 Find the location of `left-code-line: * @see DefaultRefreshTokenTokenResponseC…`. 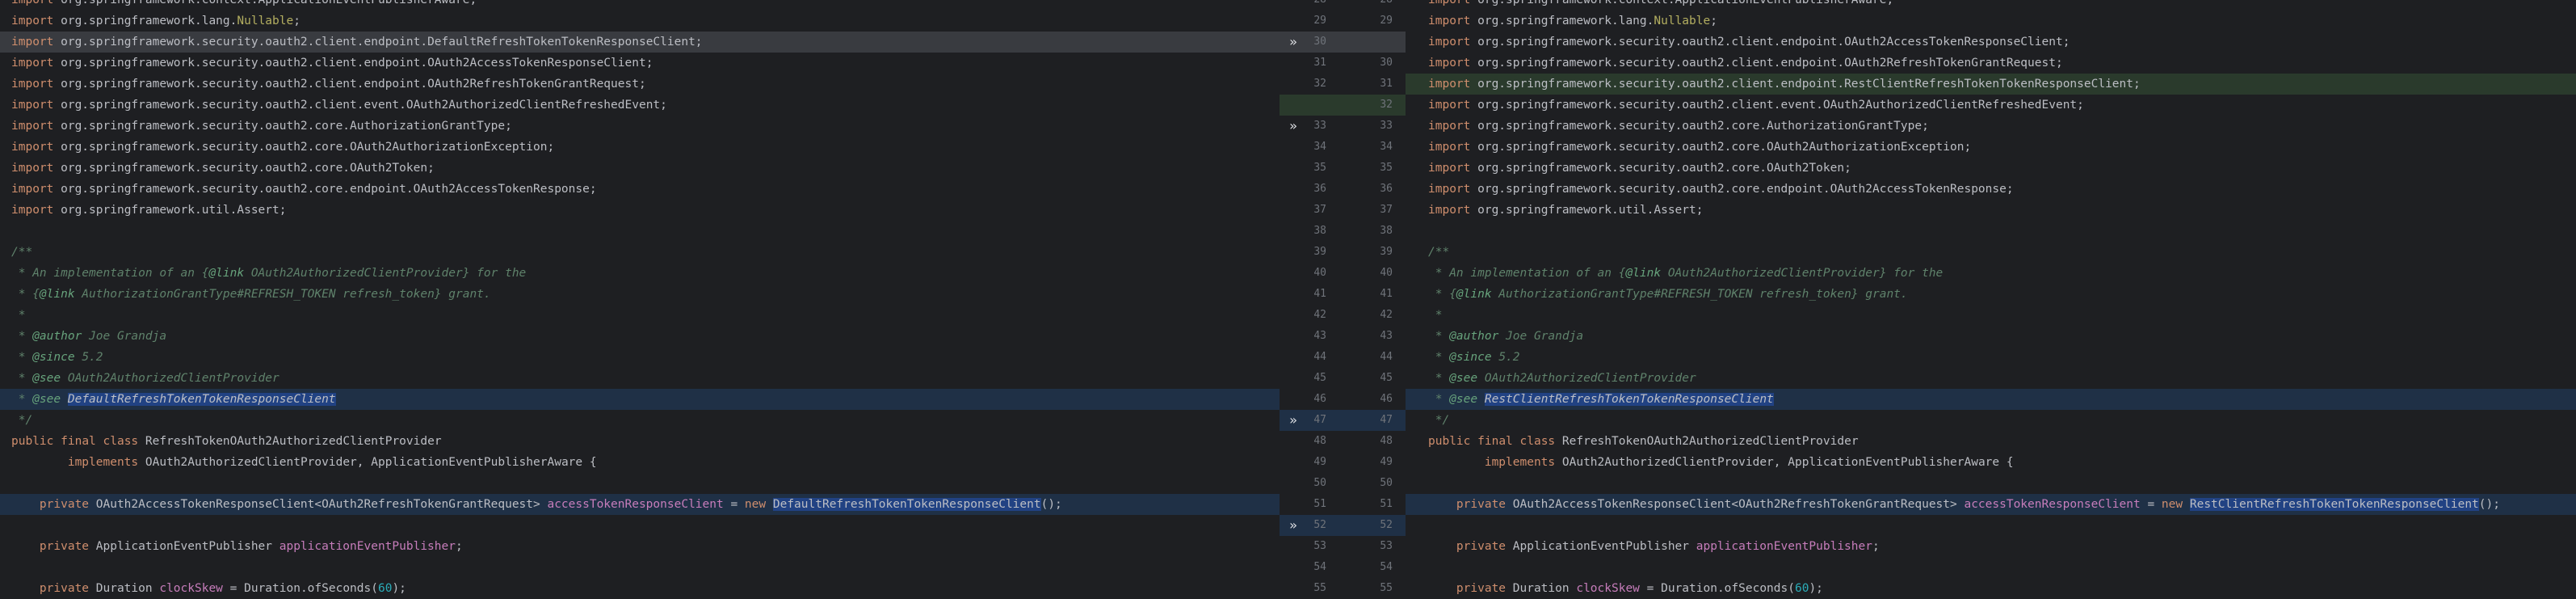

left-code-line: * @see DefaultRefreshTokenTokenResponseC… is located at coordinates (640, 399).